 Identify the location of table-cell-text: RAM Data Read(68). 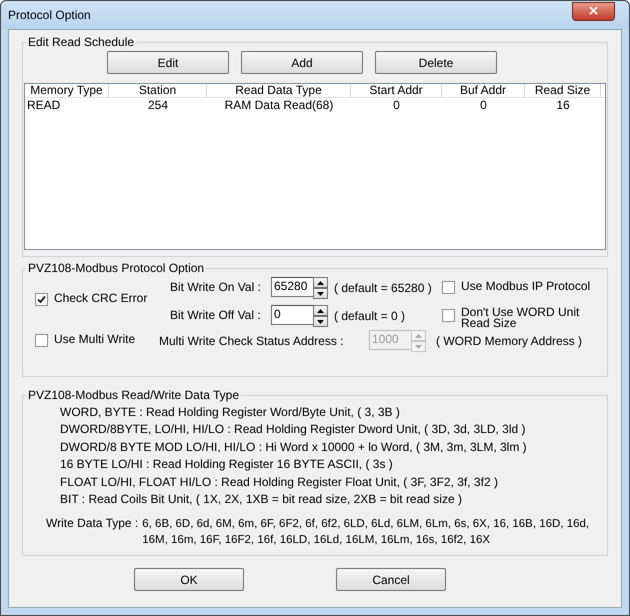
(279, 105).